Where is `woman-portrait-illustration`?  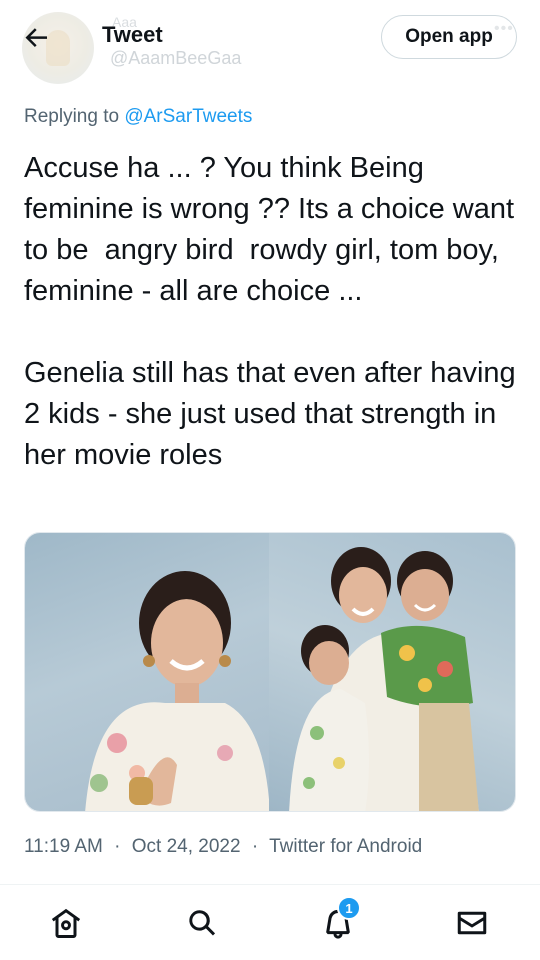
woman-portrait-illustration is located at coordinates (177, 691).